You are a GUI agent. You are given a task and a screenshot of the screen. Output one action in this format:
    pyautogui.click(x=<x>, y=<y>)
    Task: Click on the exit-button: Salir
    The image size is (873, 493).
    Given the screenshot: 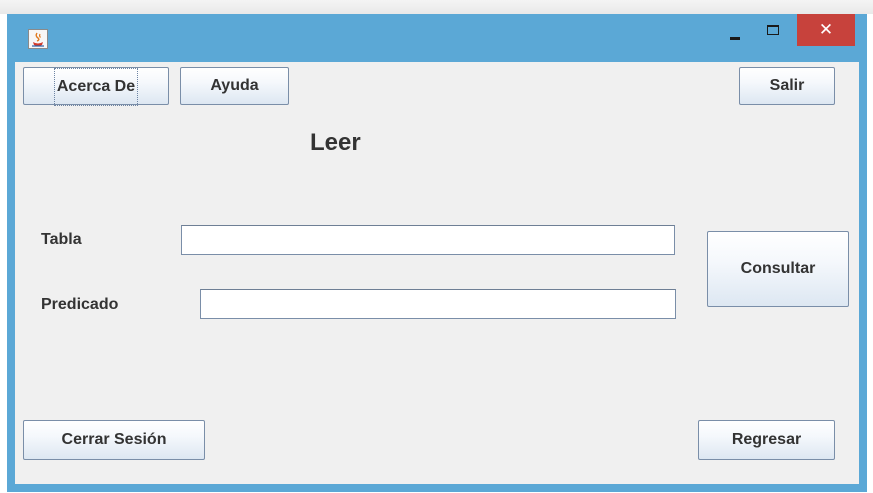 What is the action you would take?
    pyautogui.click(x=787, y=86)
    